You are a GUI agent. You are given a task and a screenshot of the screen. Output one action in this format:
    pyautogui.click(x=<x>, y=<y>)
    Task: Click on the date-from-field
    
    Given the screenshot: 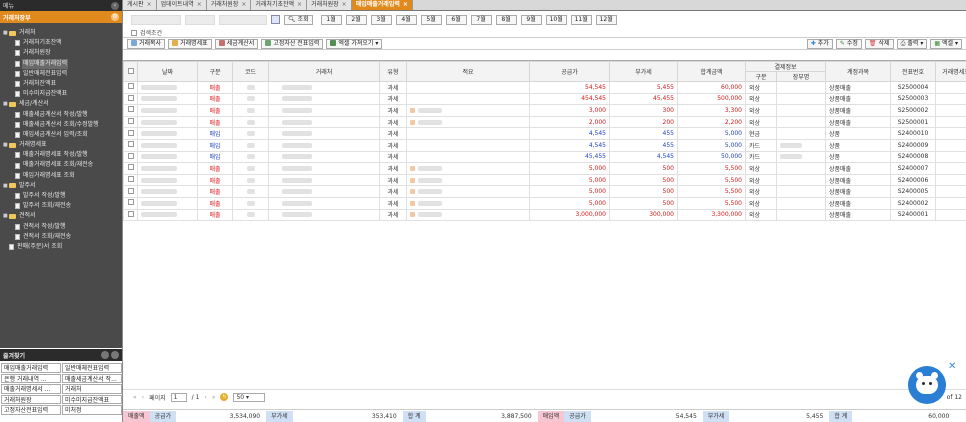 What is the action you would take?
    pyautogui.click(x=156, y=19)
    